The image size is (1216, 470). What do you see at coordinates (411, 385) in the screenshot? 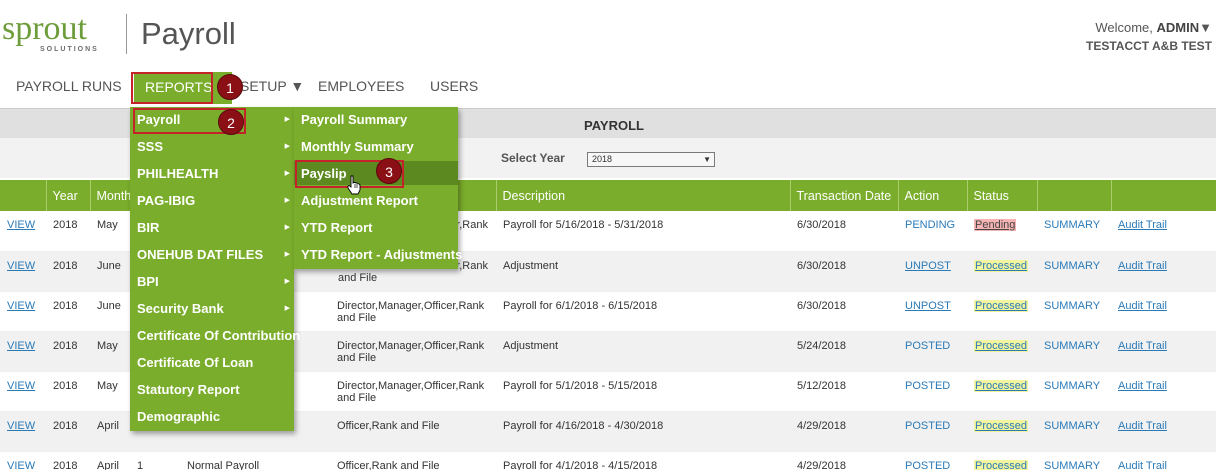
I see `group-line-1: Director,Manager,Officer,Rank` at bounding box center [411, 385].